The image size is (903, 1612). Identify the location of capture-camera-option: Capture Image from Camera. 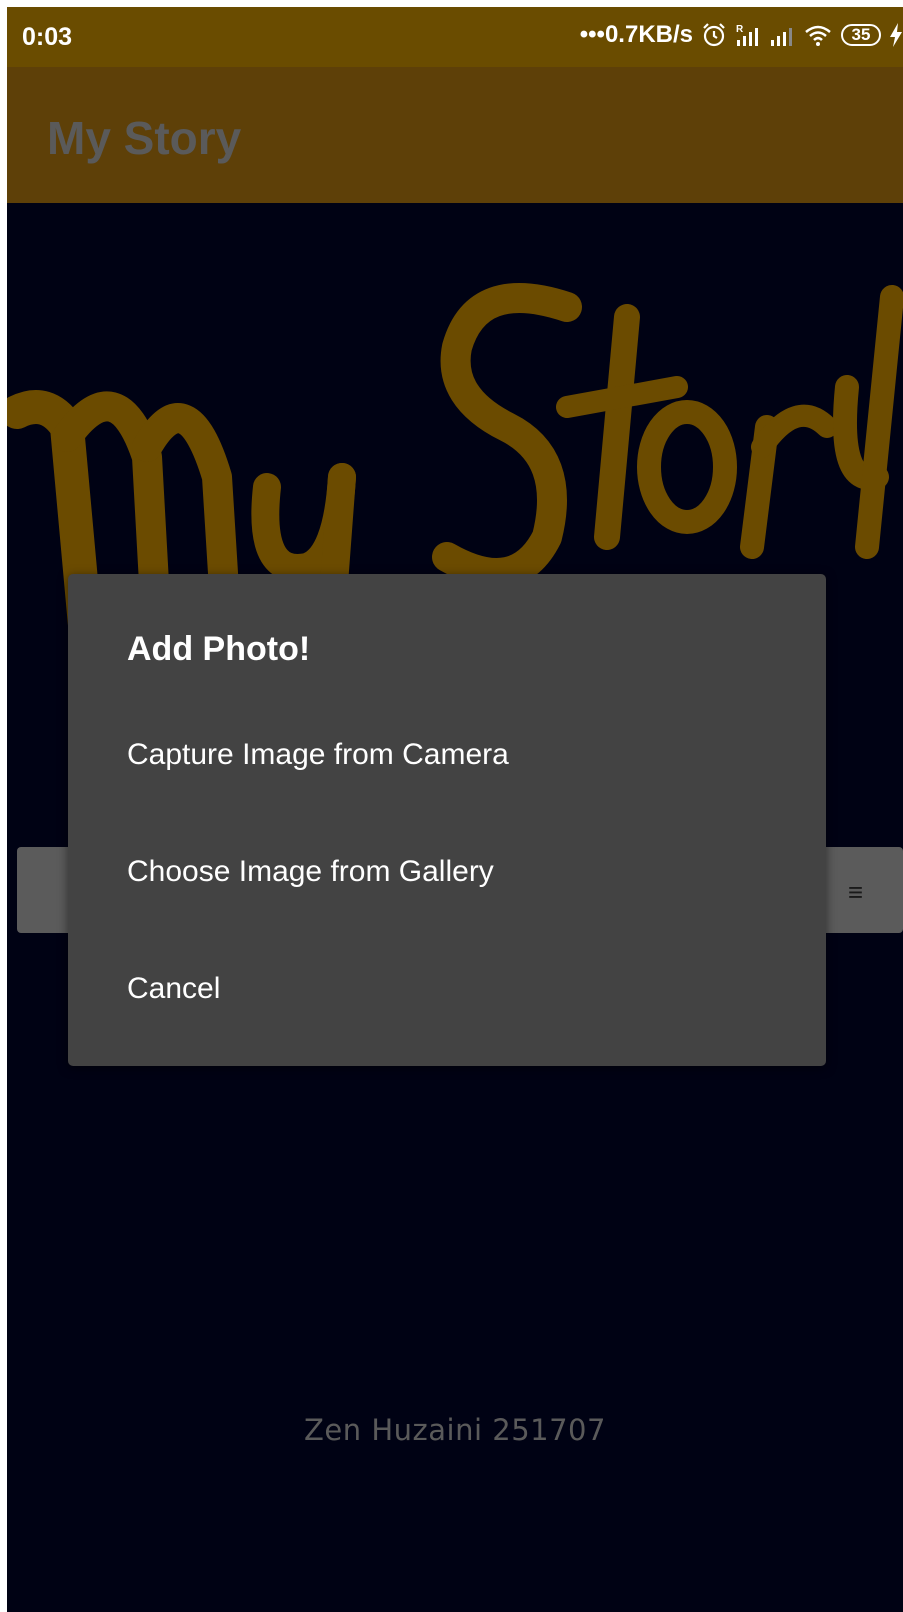
(447, 757).